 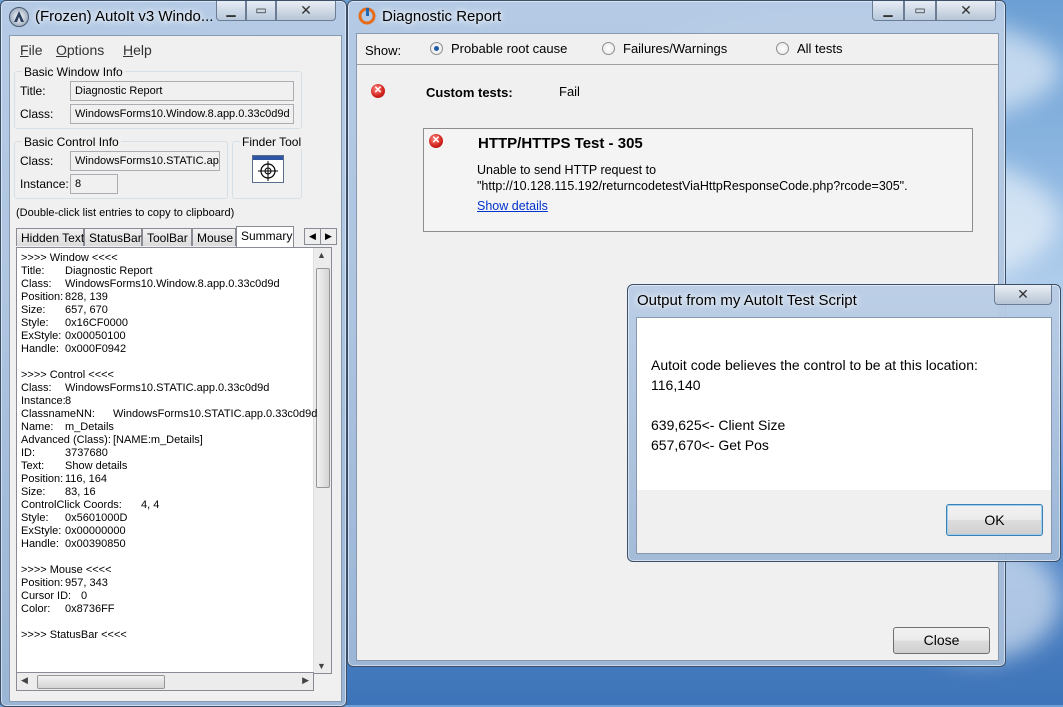 I want to click on menu-options: Options, so click(x=80, y=50).